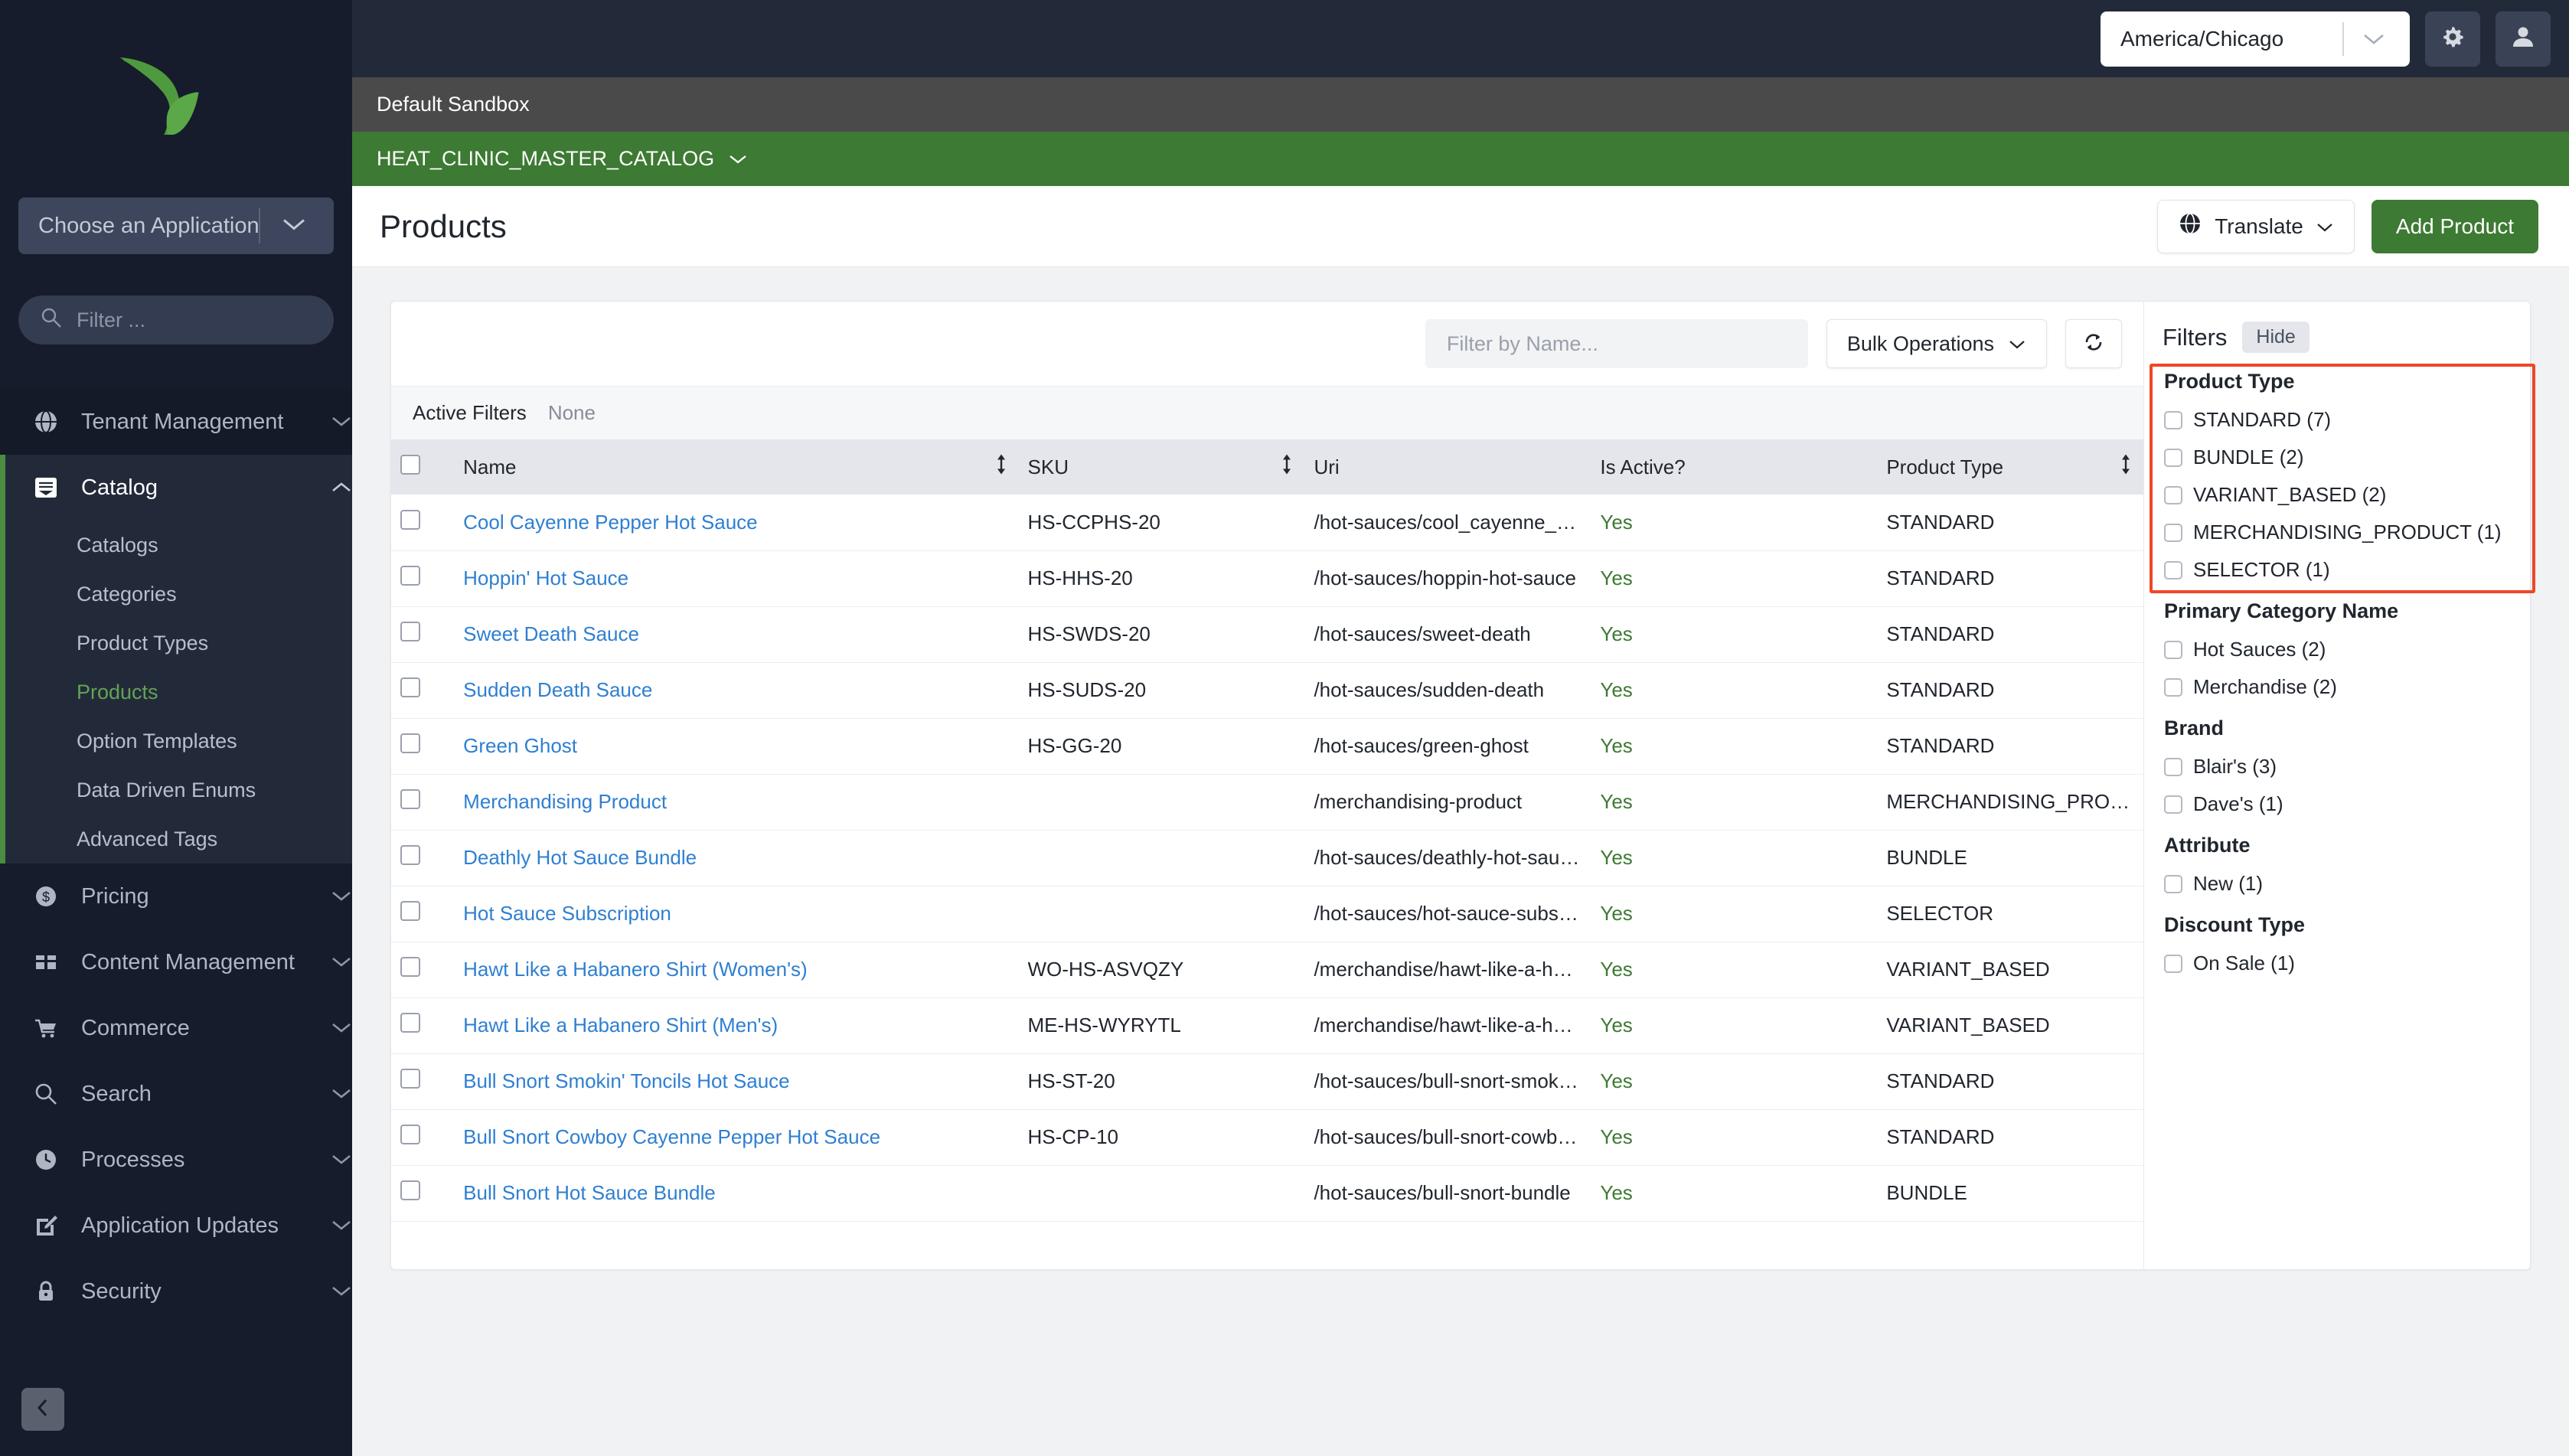 The height and width of the screenshot is (1456, 2569). I want to click on product-name-link: Sudden Death Sauce, so click(736, 690).